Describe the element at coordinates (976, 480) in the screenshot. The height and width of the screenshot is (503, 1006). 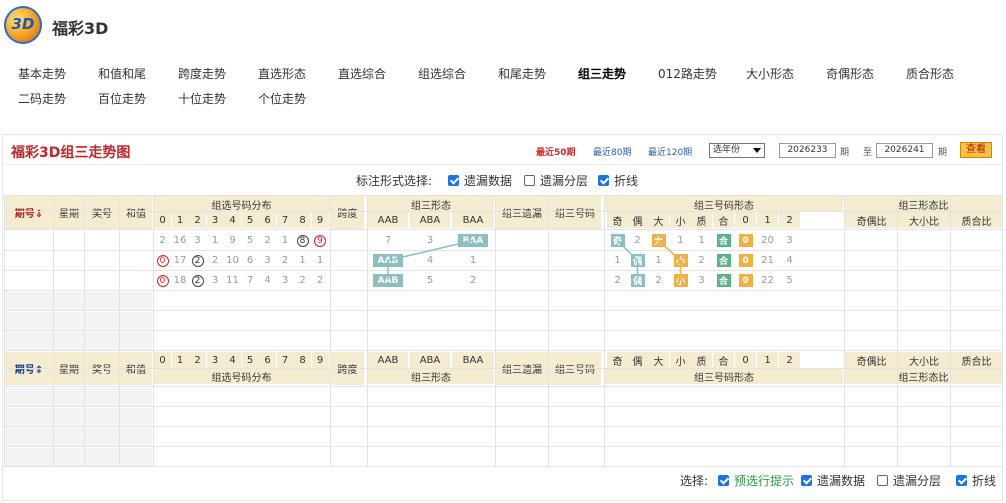
I see `bottom-option-3: 折线` at that location.